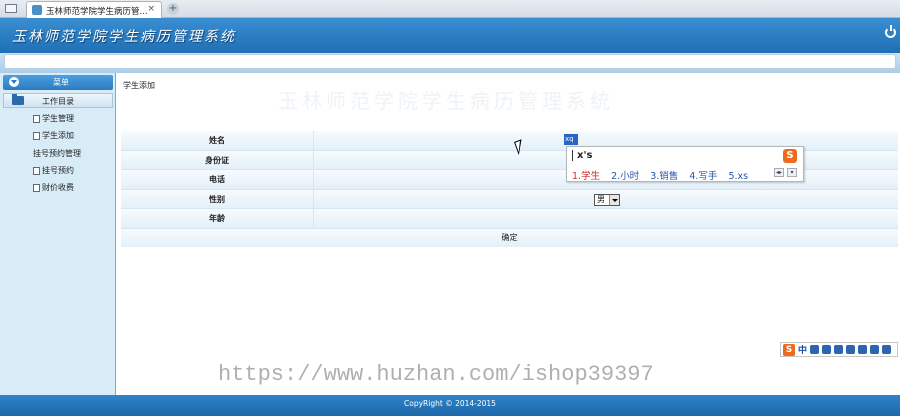 The image size is (900, 416). What do you see at coordinates (18, 99) in the screenshot?
I see `folder-icon` at bounding box center [18, 99].